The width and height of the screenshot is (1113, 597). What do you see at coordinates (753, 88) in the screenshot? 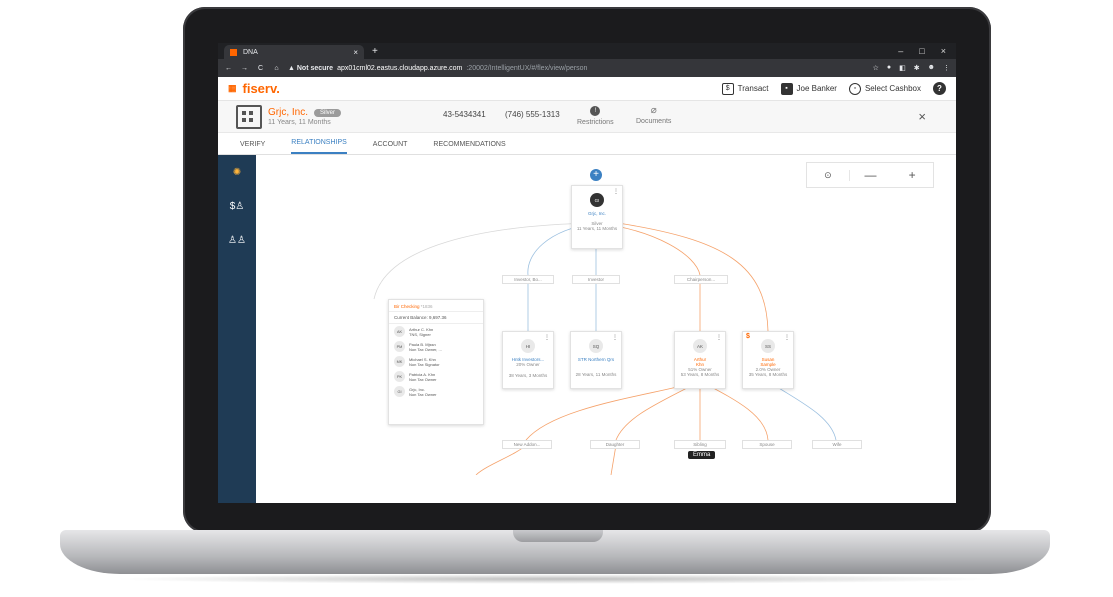
I see `transact-label: Transact` at bounding box center [753, 88].